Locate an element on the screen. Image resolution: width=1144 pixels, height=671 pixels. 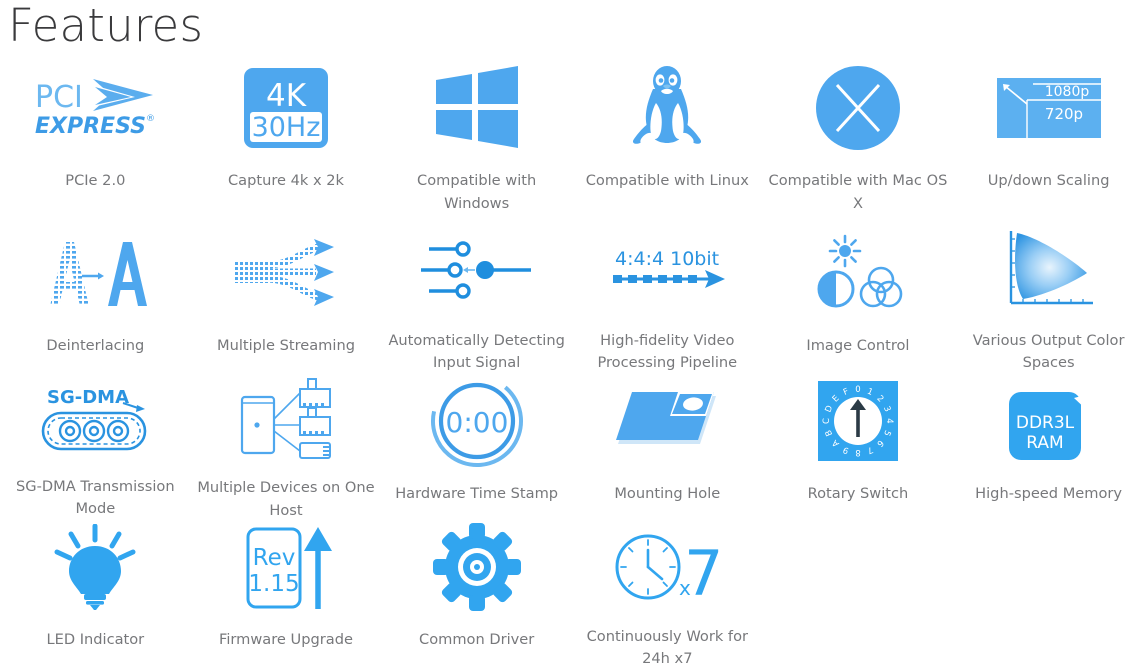
feature-label: Rotary Switch is located at coordinates (858, 493).